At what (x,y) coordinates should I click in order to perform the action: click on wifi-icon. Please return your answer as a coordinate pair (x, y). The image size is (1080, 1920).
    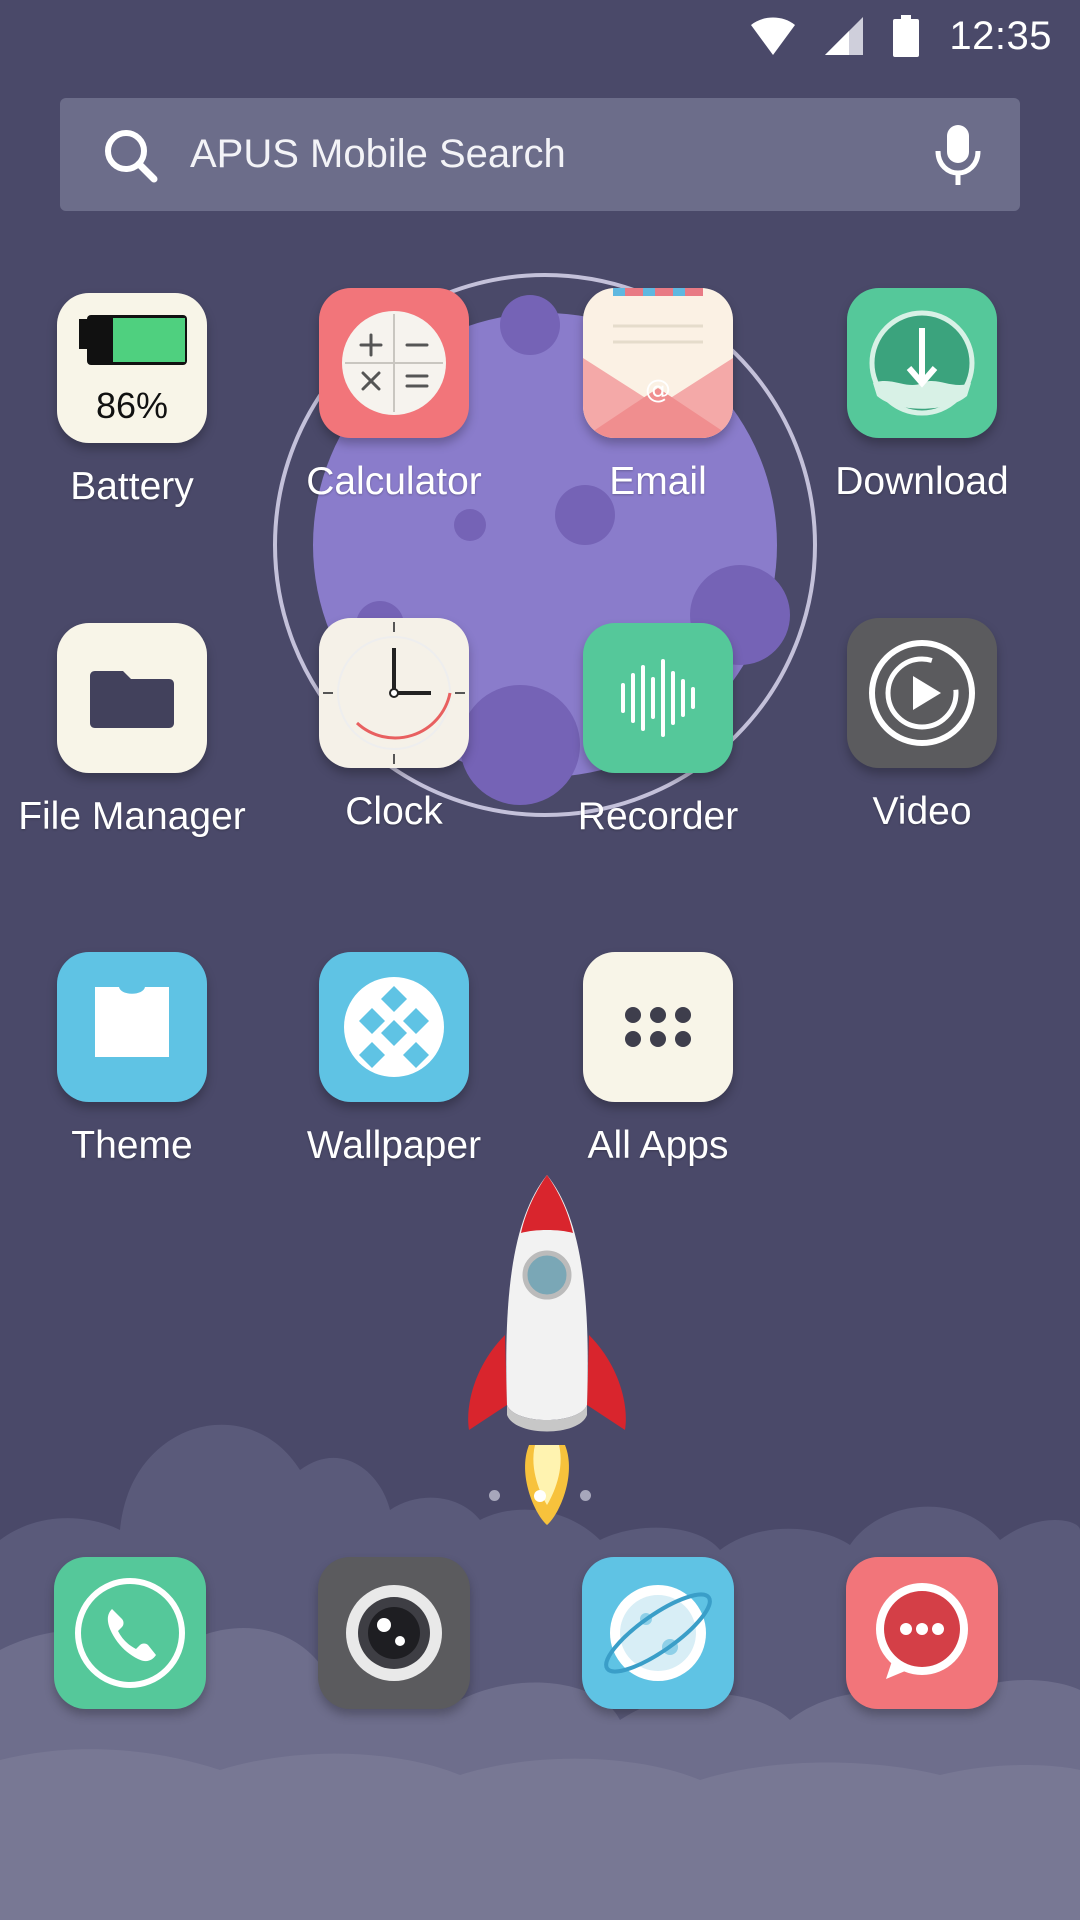
    Looking at the image, I should click on (773, 36).